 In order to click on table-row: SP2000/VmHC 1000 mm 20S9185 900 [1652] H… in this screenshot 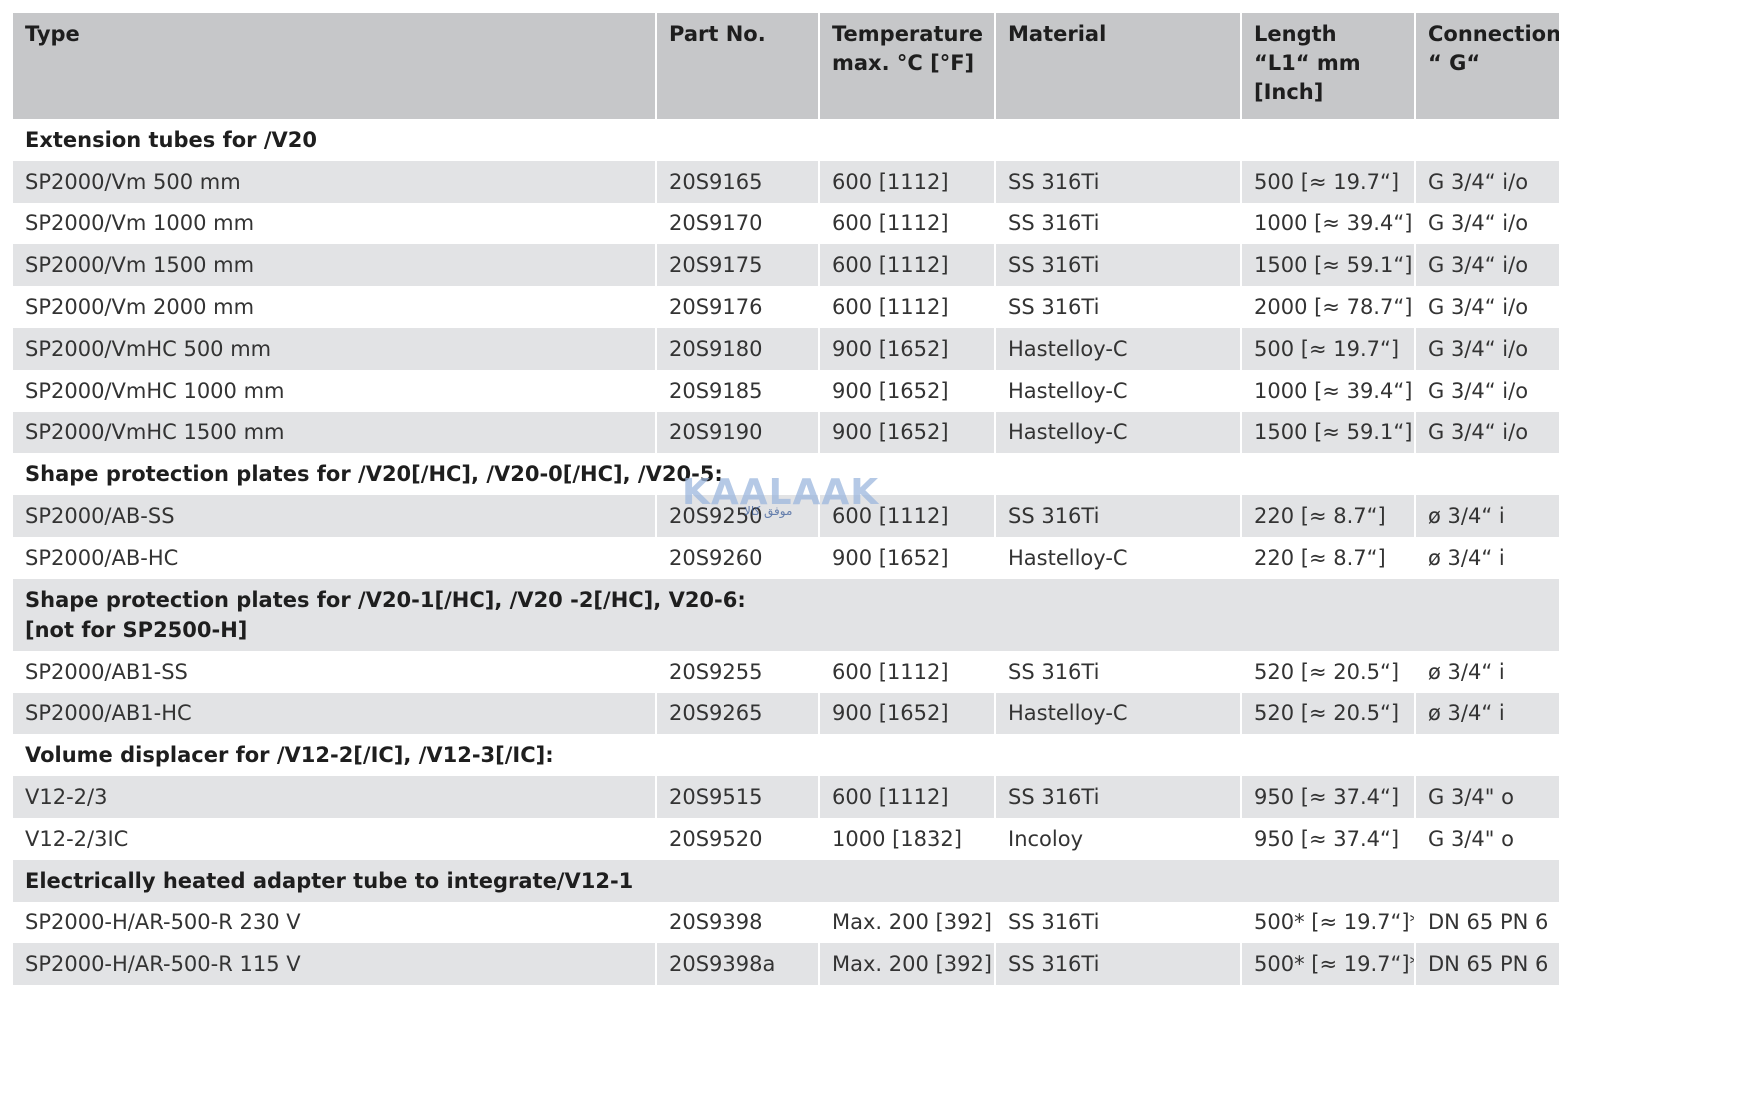, I will do `click(786, 390)`.